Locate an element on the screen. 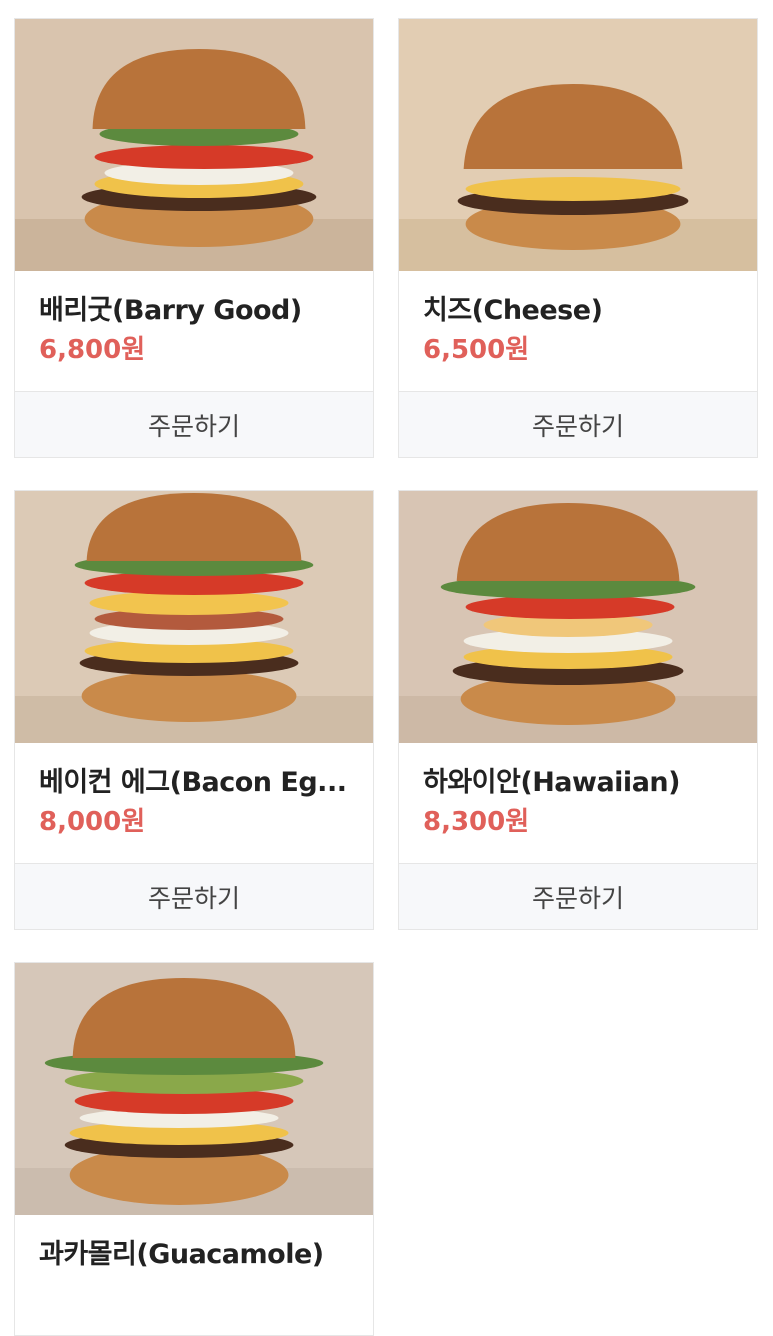 This screenshot has height=1336, width=773. menu-card-info: 하와이안(Hawaiian) 8,300원 is located at coordinates (578, 803).